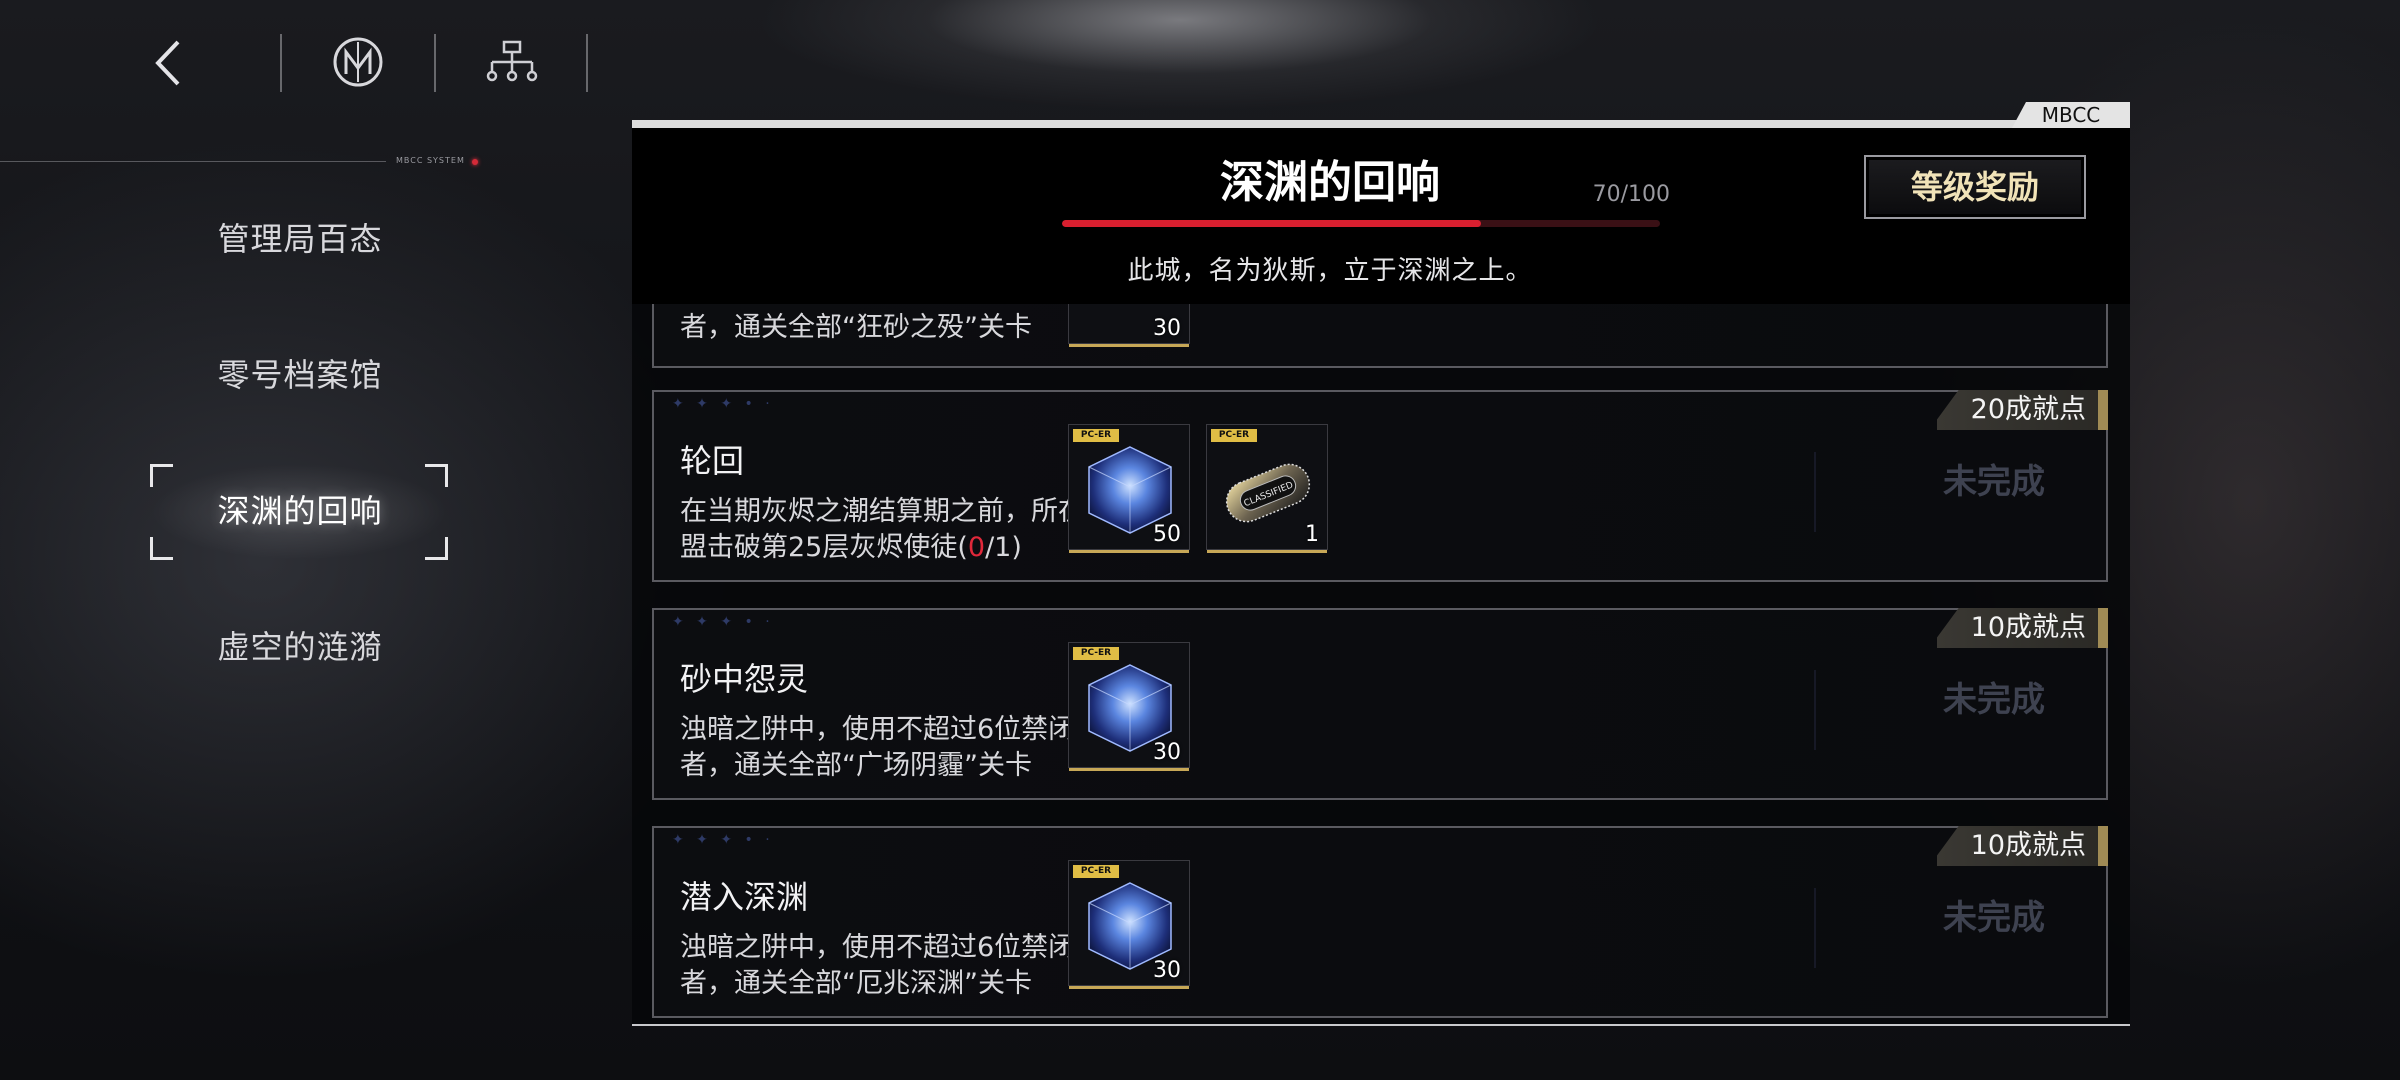 The image size is (2400, 1080). I want to click on system-divider-line, so click(193, 161).